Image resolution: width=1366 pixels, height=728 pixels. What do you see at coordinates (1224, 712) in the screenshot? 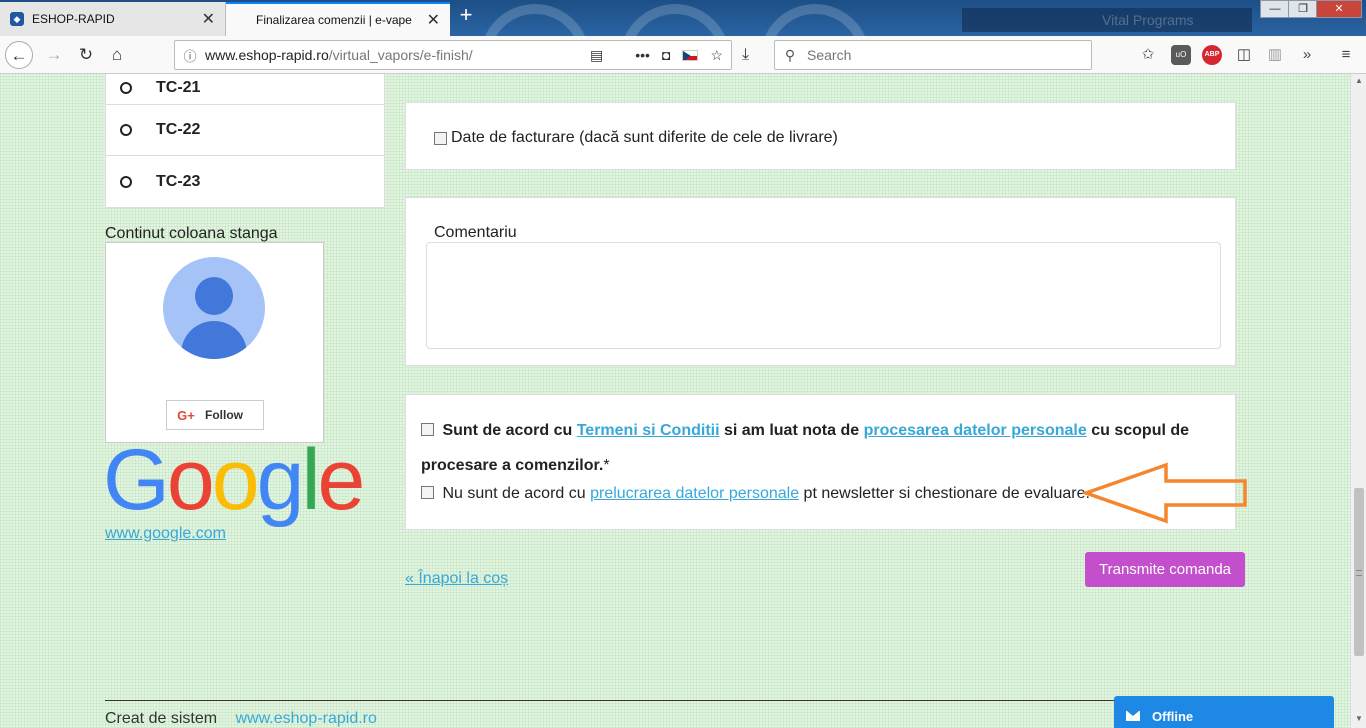
I see `chat-widget: Offline` at bounding box center [1224, 712].